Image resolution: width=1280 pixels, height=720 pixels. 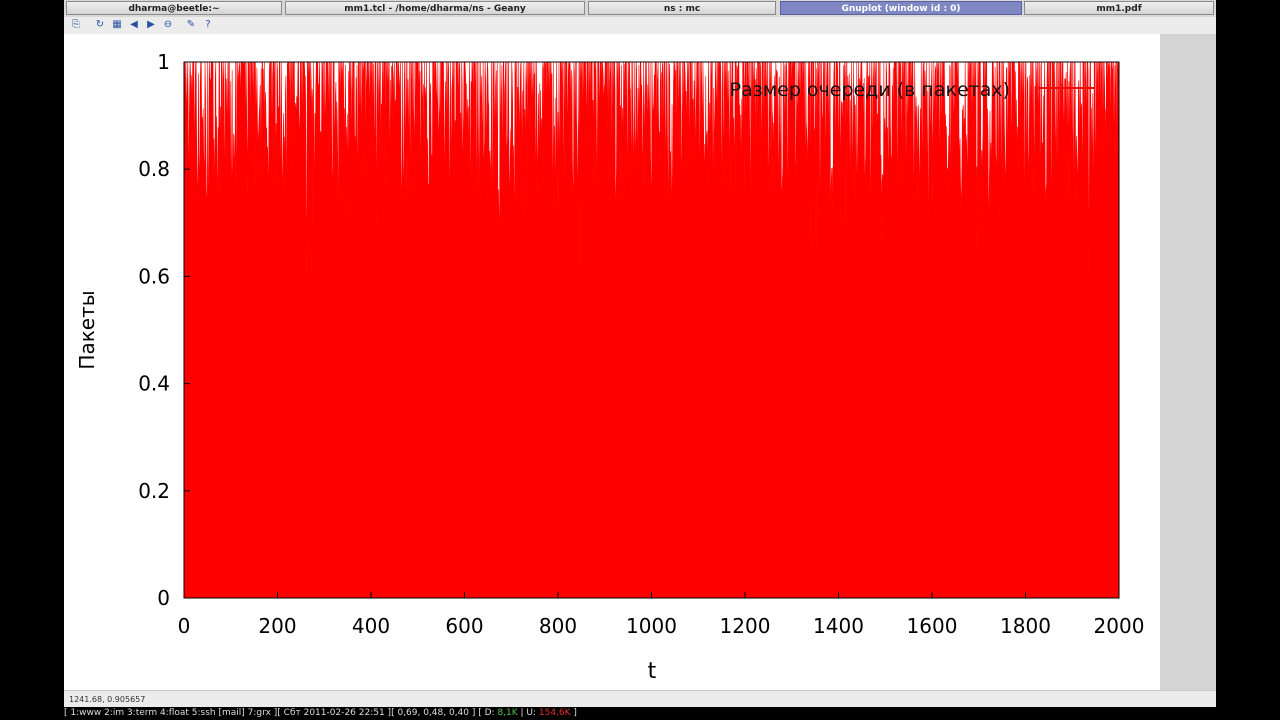 I want to click on copy-icon: ⎘, so click(x=76, y=25).